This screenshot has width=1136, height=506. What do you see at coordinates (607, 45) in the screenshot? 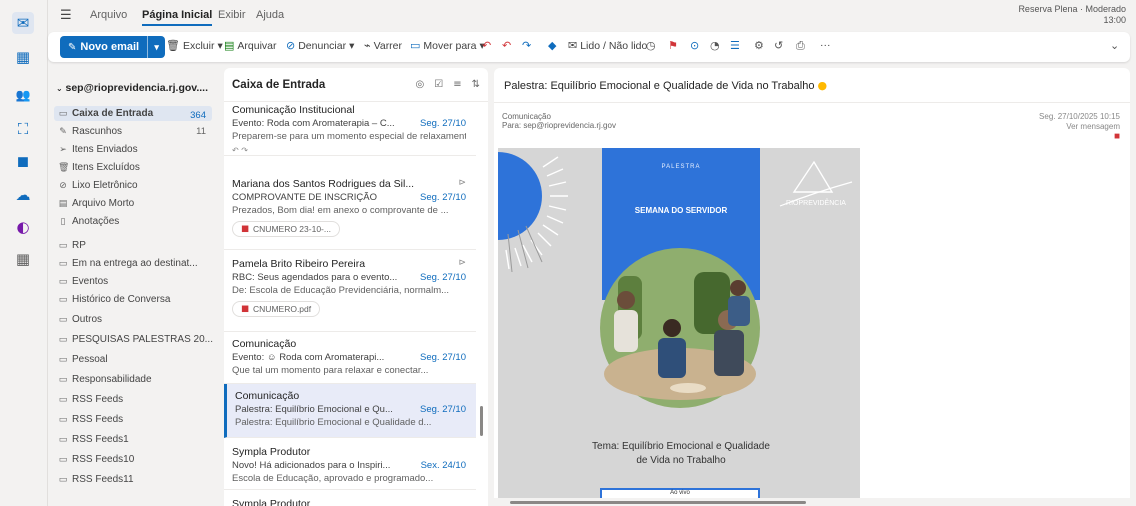
I see `read-unread-button: ✉ Lido / Não lido` at bounding box center [607, 45].